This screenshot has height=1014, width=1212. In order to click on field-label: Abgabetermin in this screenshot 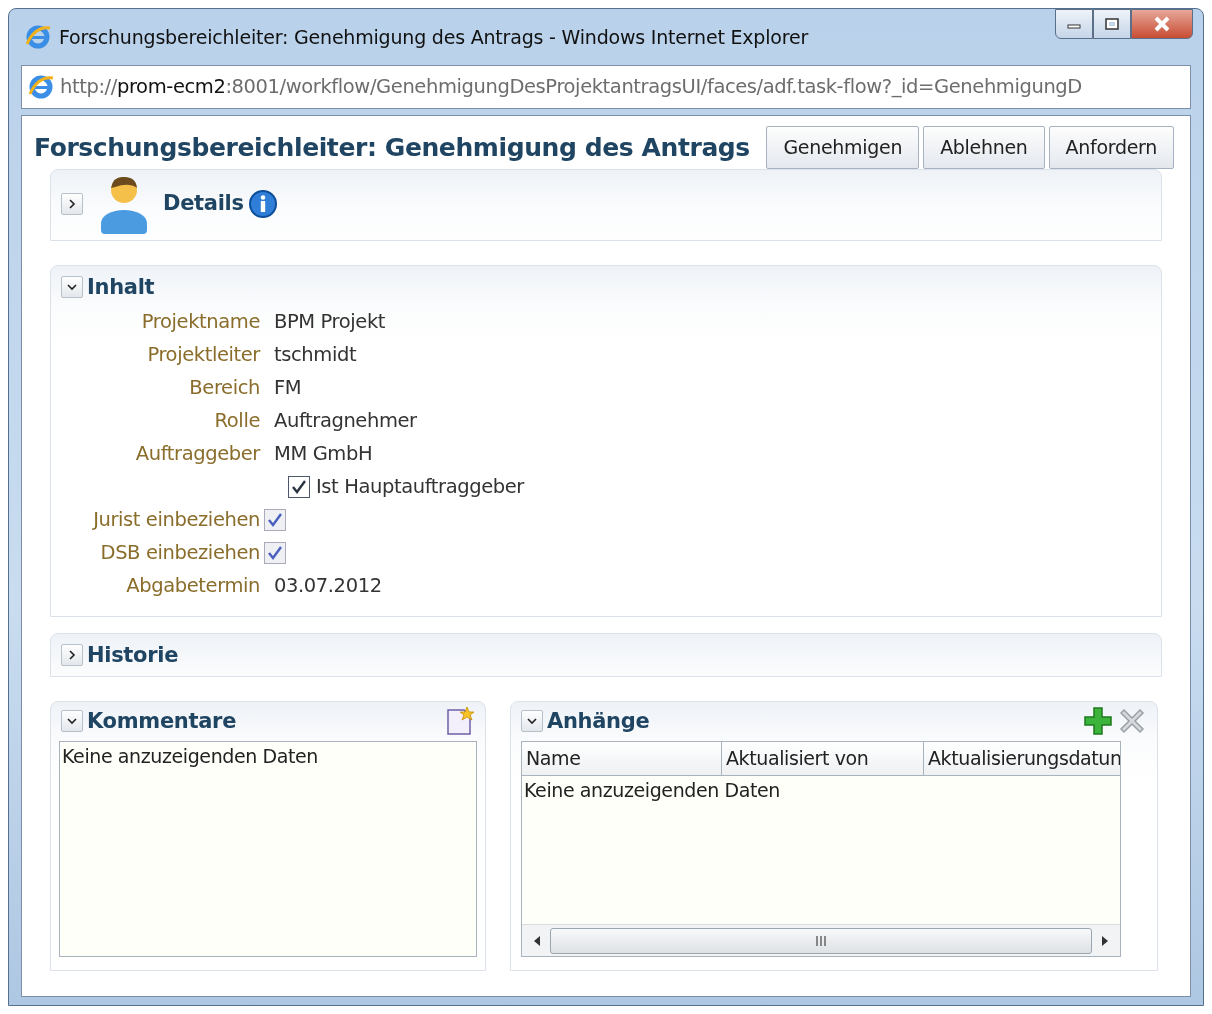, I will do `click(192, 585)`.